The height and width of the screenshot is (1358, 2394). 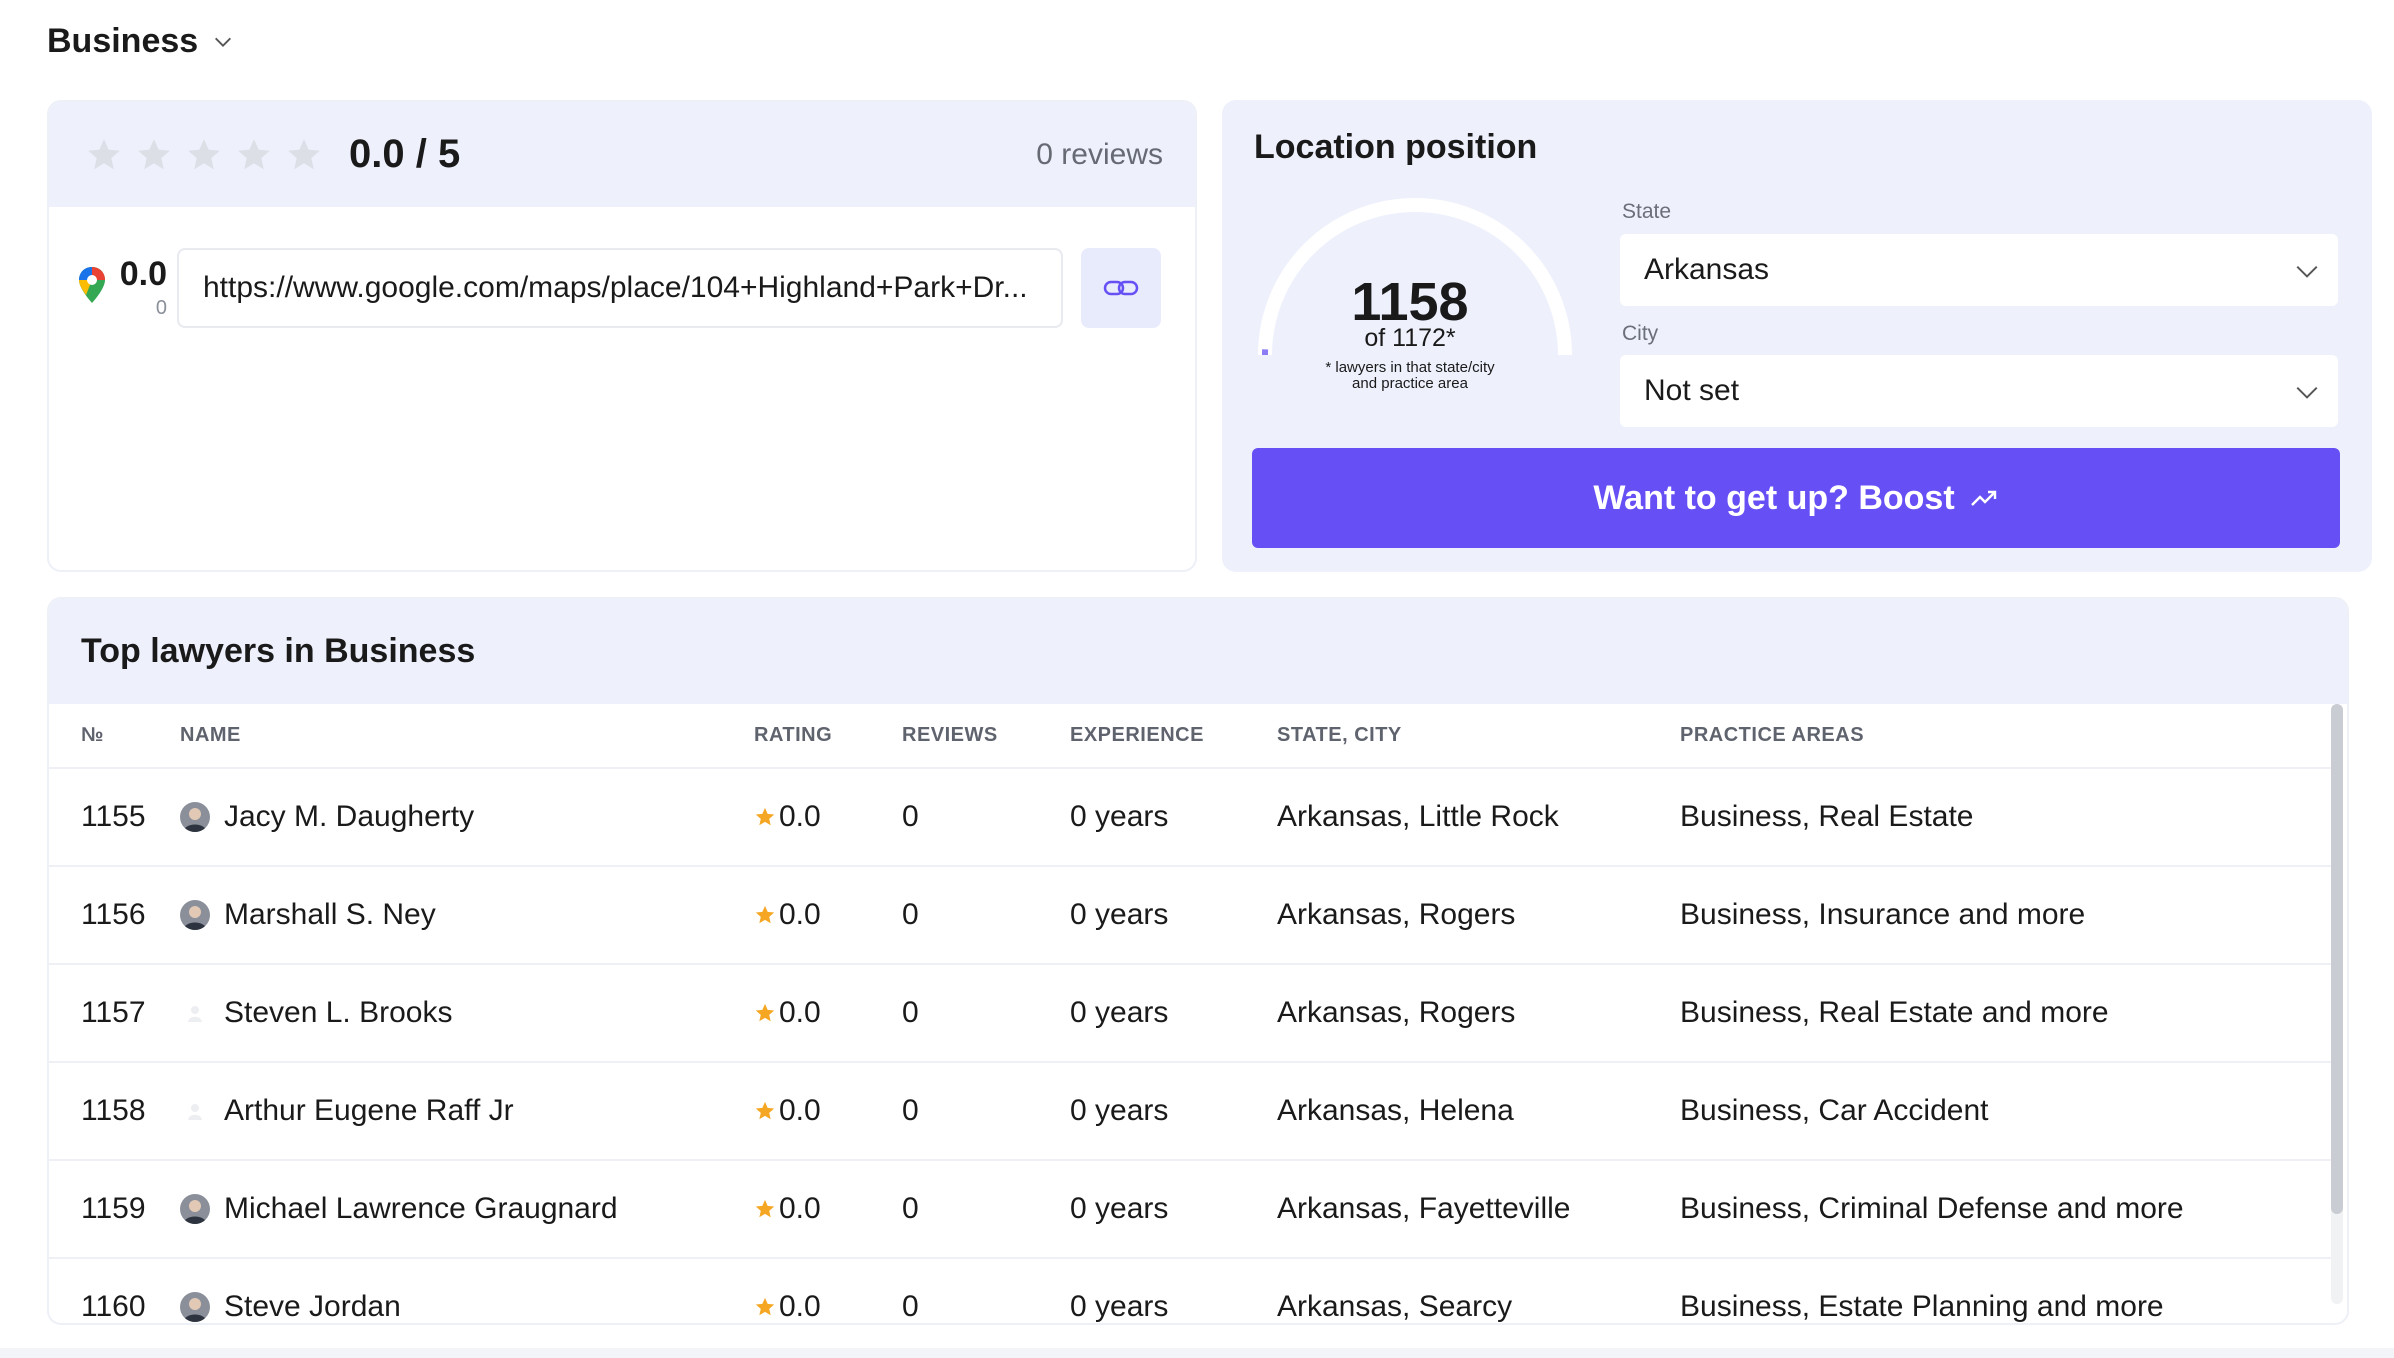 What do you see at coordinates (338, 1013) in the screenshot?
I see `lawyer-name: Steven L. Brooks` at bounding box center [338, 1013].